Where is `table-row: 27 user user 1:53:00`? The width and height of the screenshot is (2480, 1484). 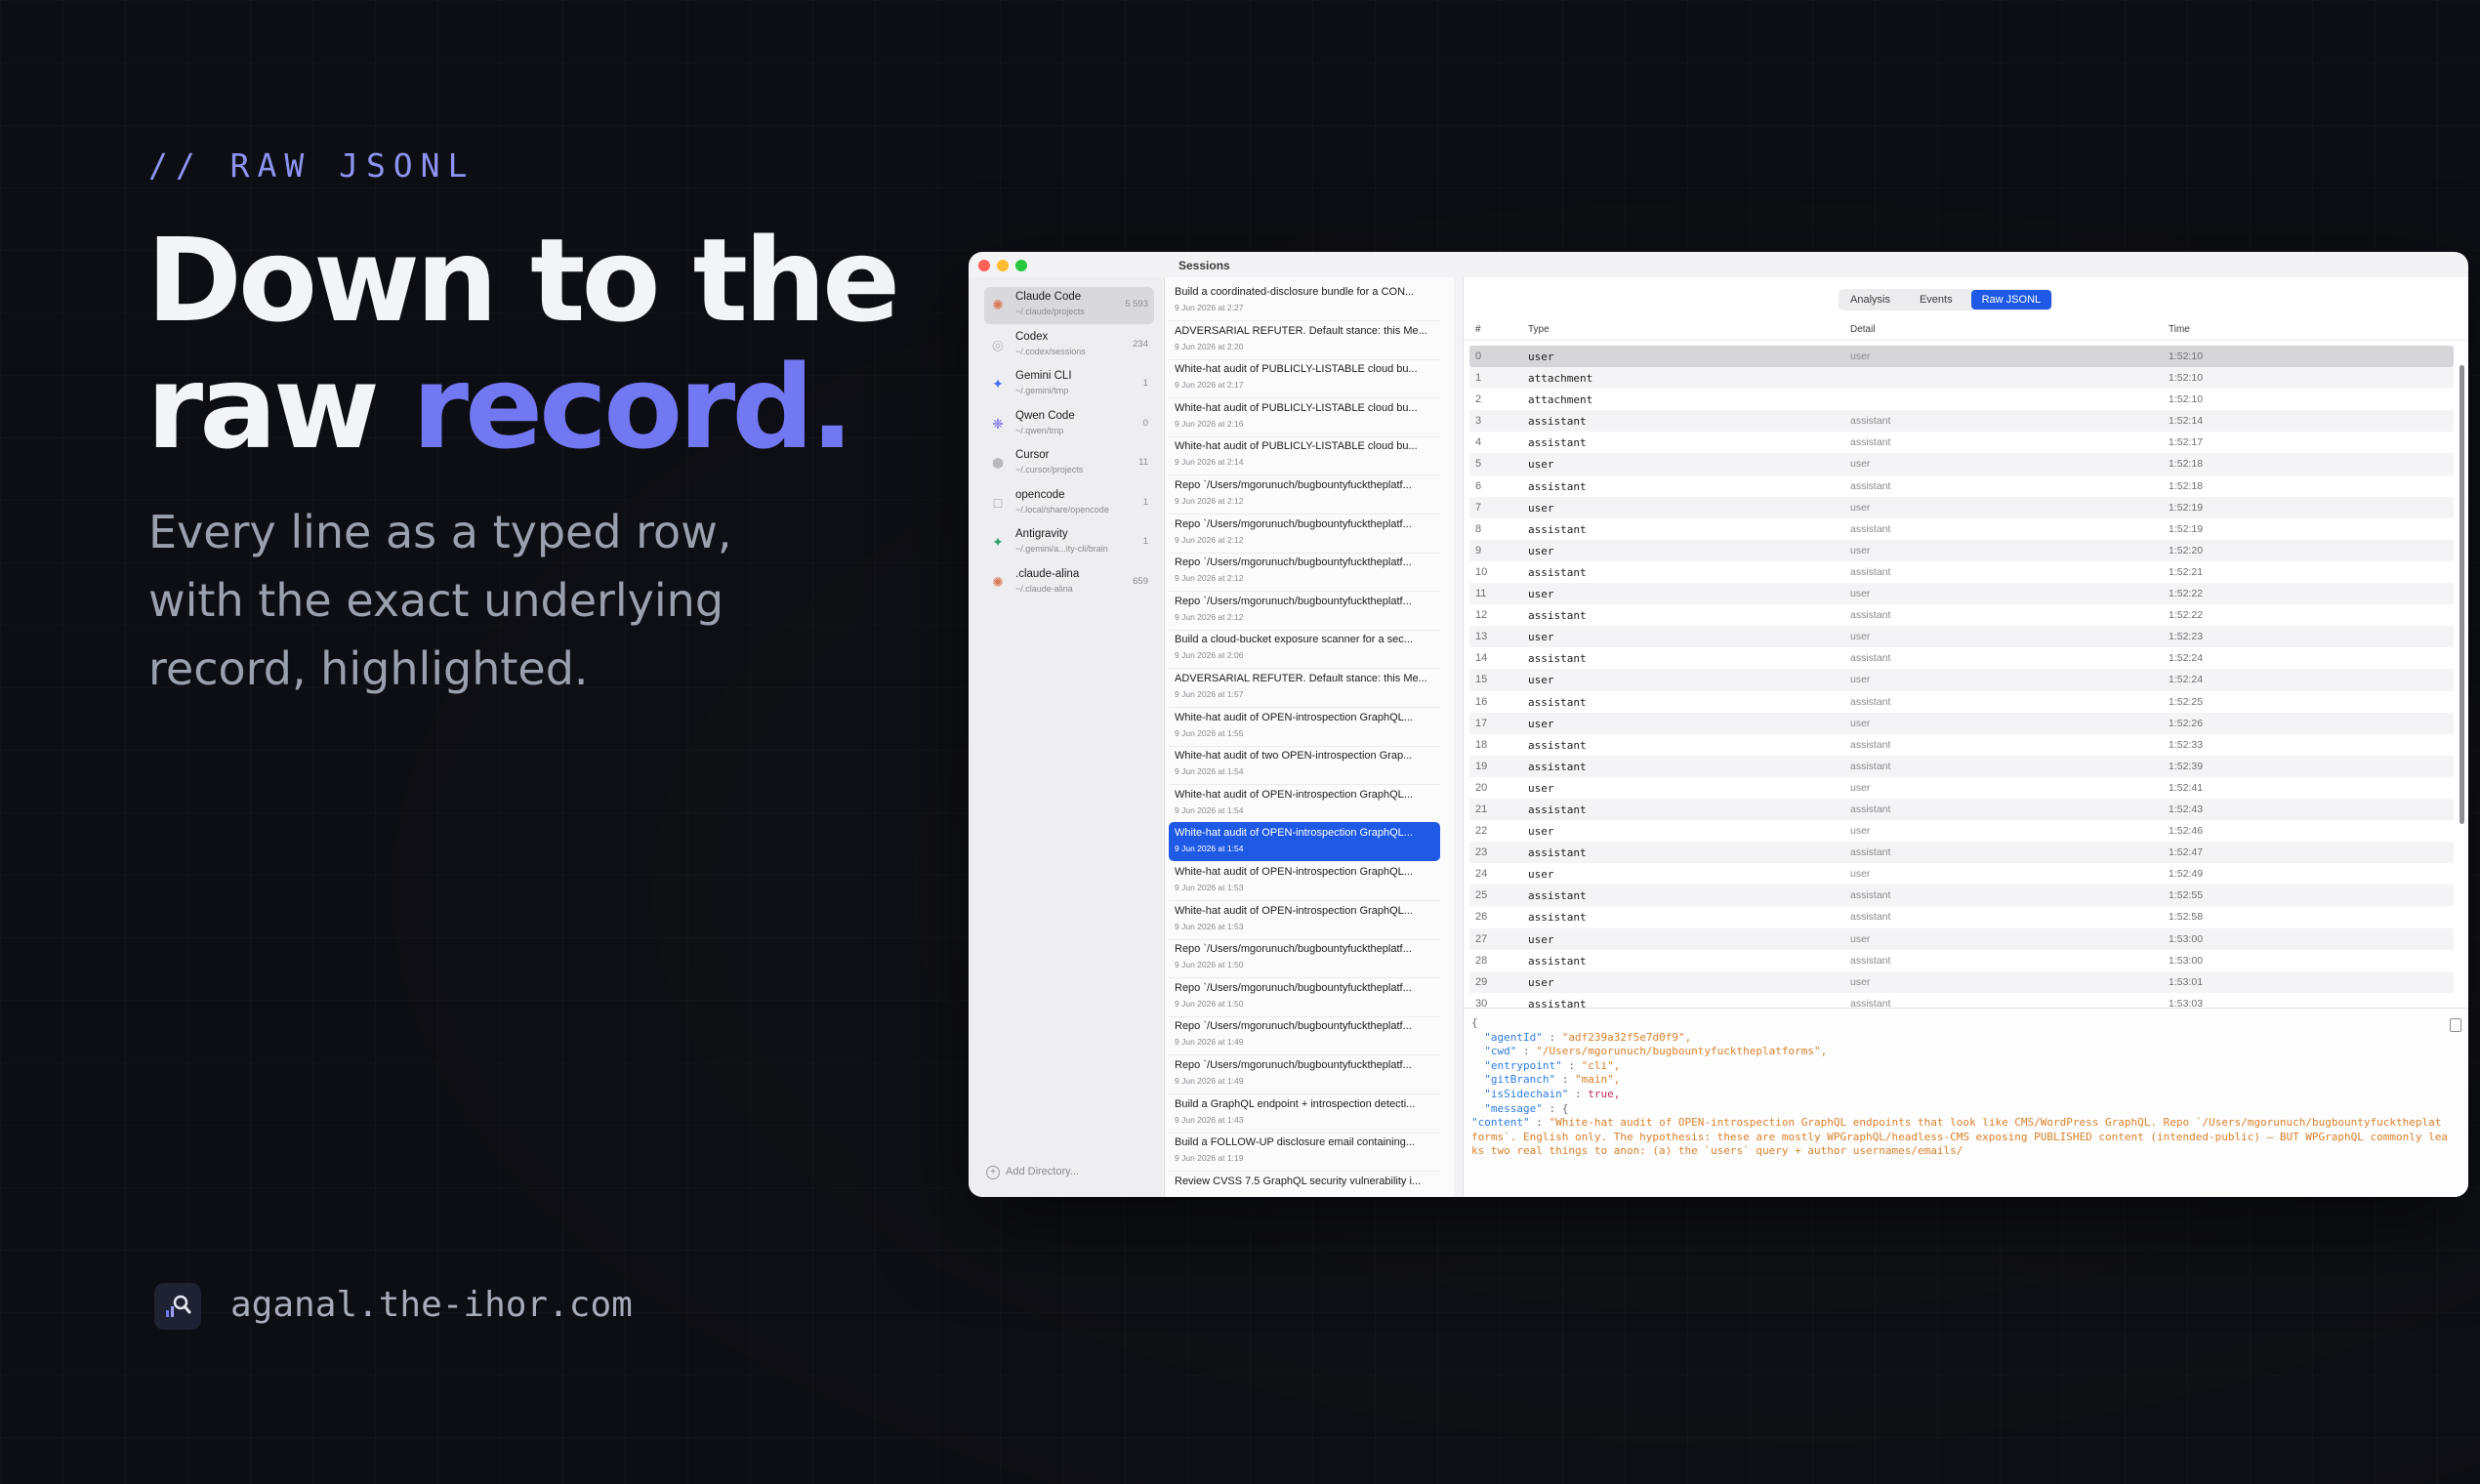
table-row: 27 user user 1:53:00 is located at coordinates (1961, 939).